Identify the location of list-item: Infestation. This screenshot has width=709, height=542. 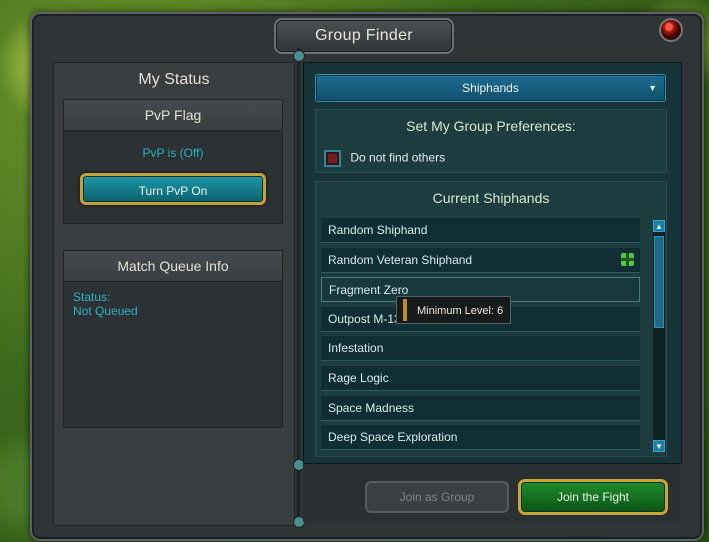
(480, 349).